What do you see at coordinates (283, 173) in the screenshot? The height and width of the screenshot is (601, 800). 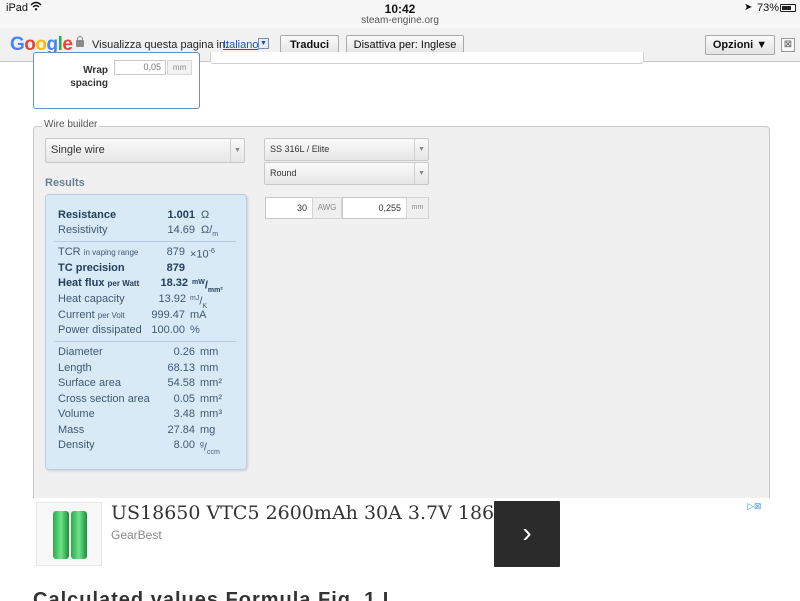 I see `profile-value: Round` at bounding box center [283, 173].